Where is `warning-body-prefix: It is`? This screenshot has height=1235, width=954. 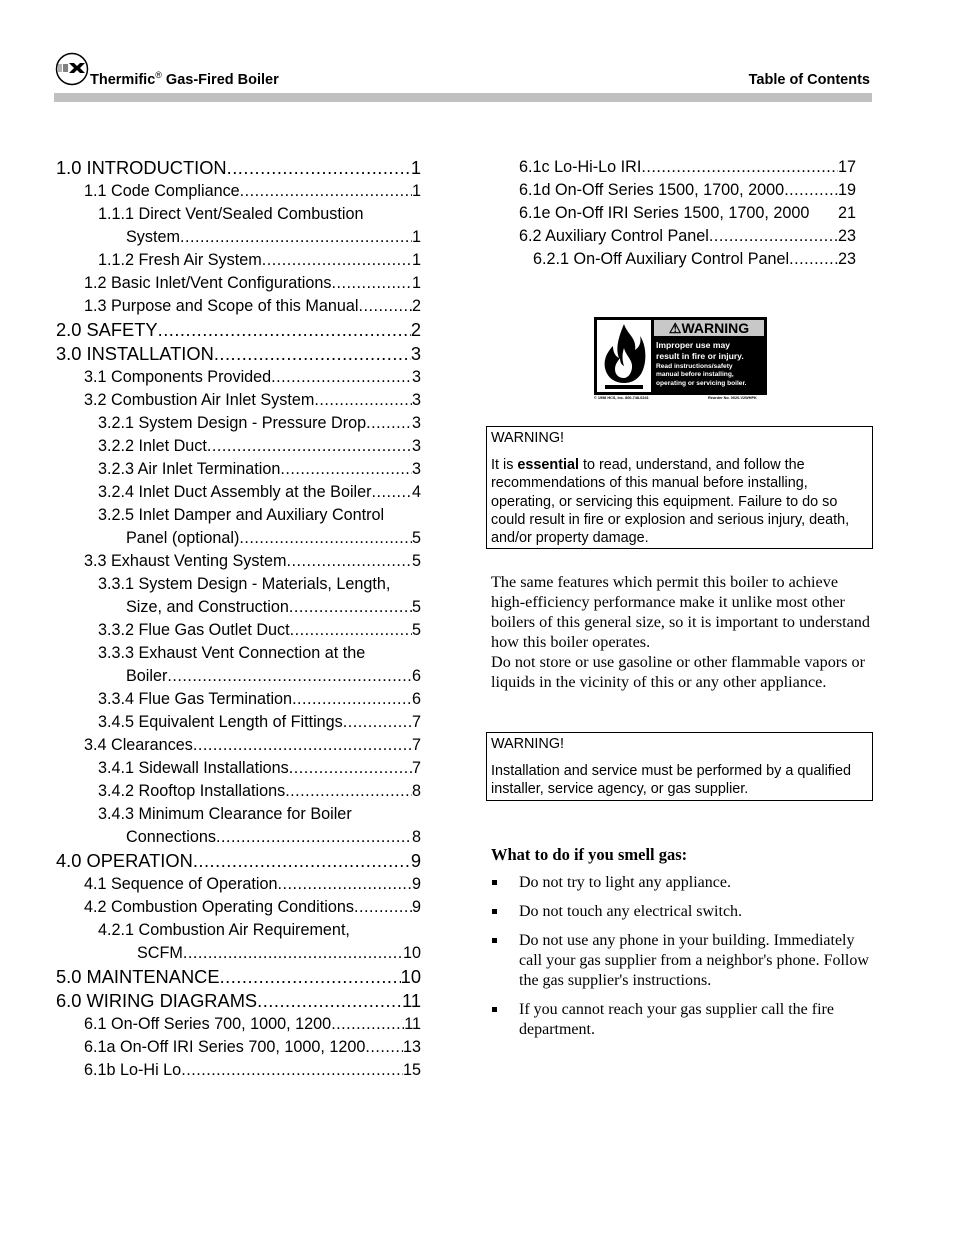
warning-body-prefix: It is is located at coordinates (504, 465).